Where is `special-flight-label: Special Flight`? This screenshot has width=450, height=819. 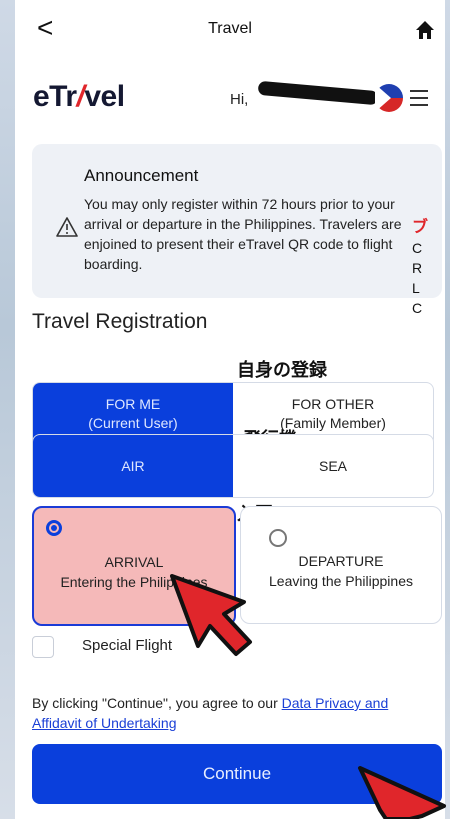 special-flight-label: Special Flight is located at coordinates (127, 645).